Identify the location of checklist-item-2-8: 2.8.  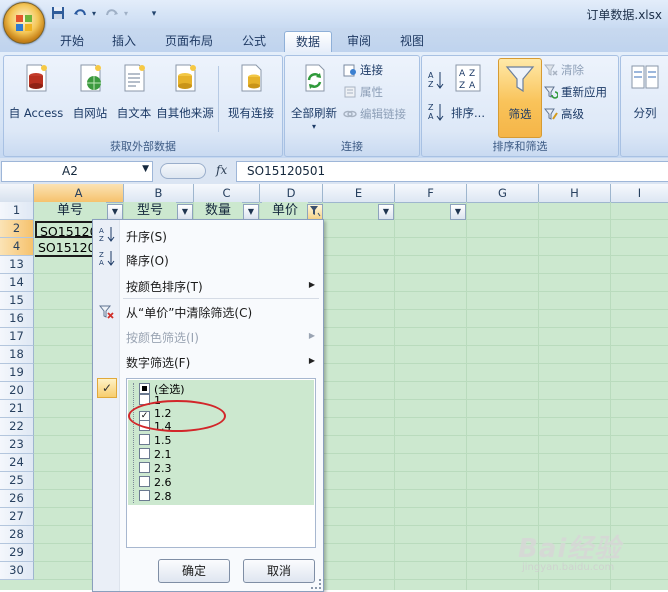
(155, 496).